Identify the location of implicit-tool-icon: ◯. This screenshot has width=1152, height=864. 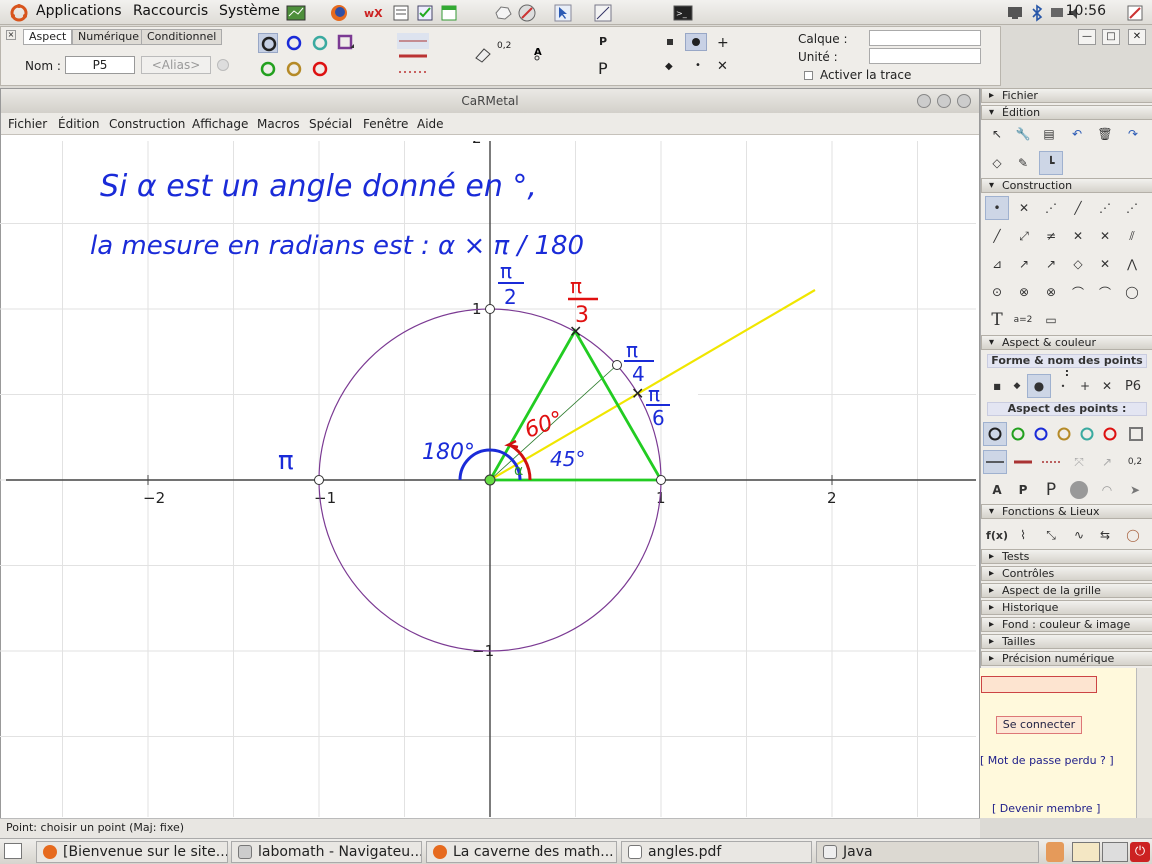
(1133, 535).